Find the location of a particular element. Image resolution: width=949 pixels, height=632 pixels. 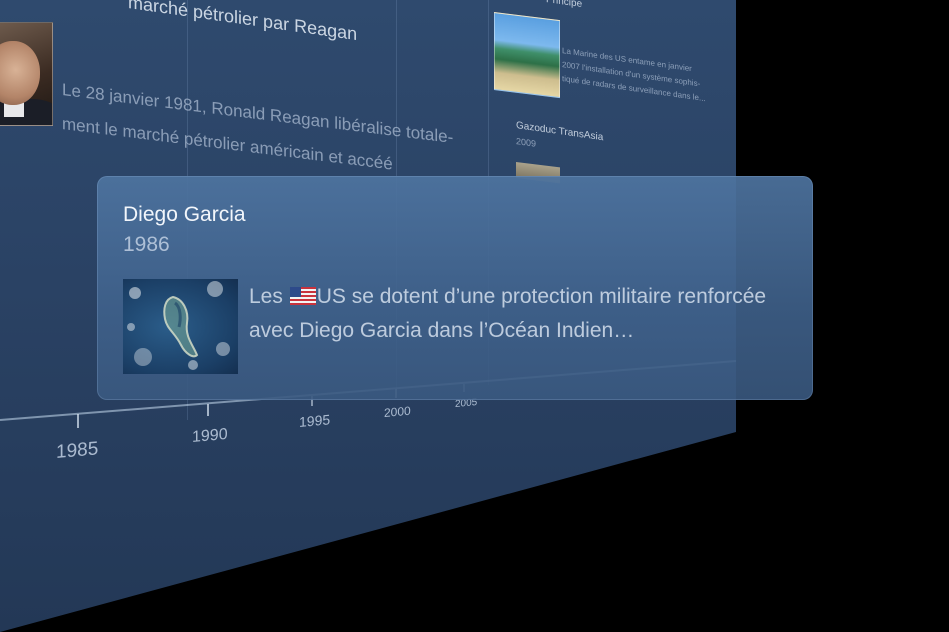

axis-tick-label: 2000 is located at coordinates (397, 411).